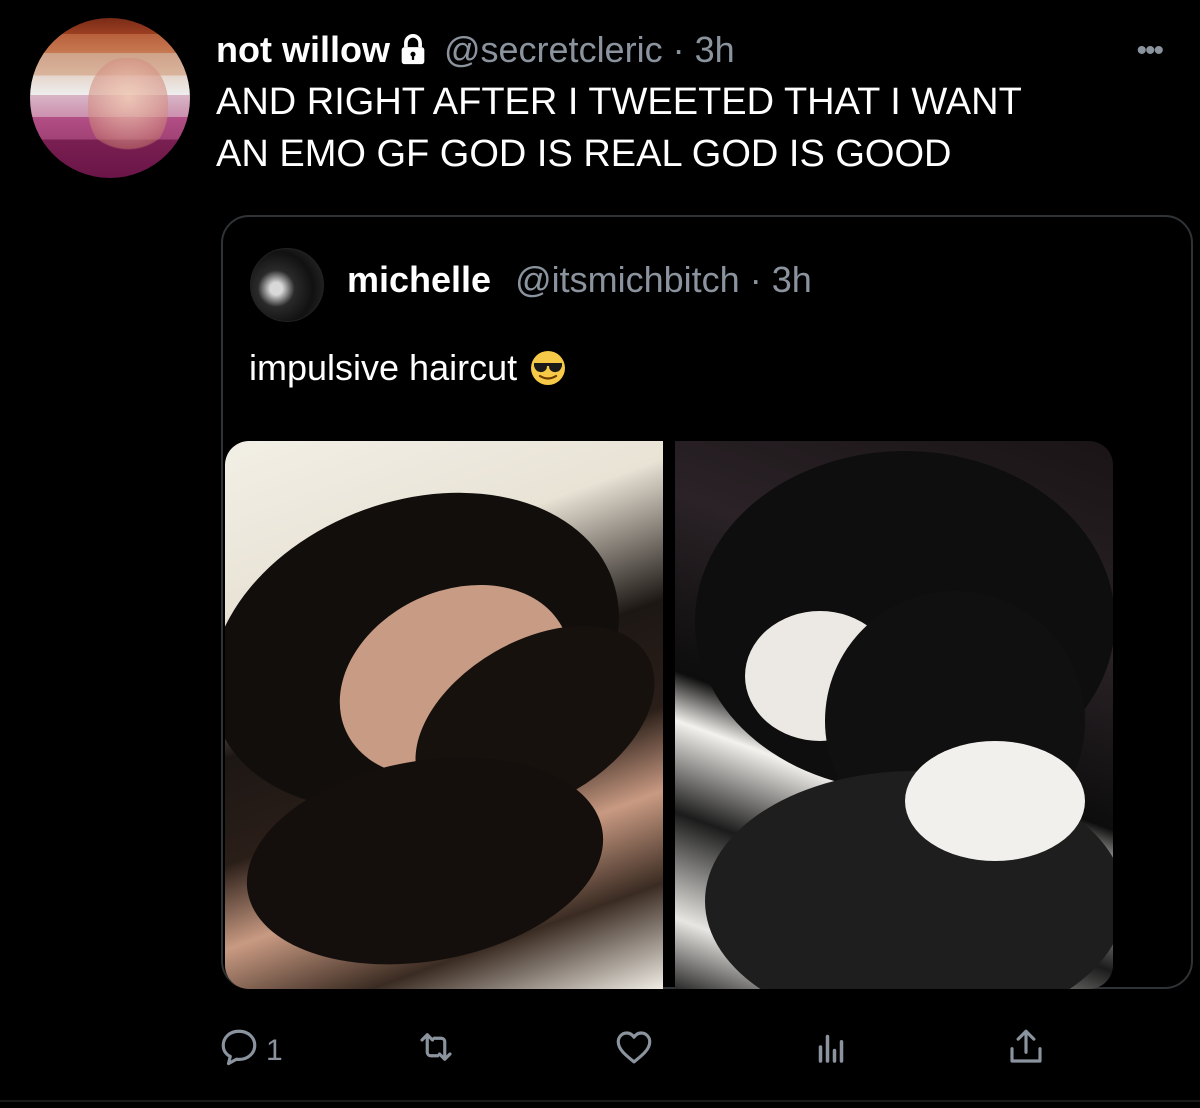  I want to click on quoted-tweet-time: 3h, so click(791, 279).